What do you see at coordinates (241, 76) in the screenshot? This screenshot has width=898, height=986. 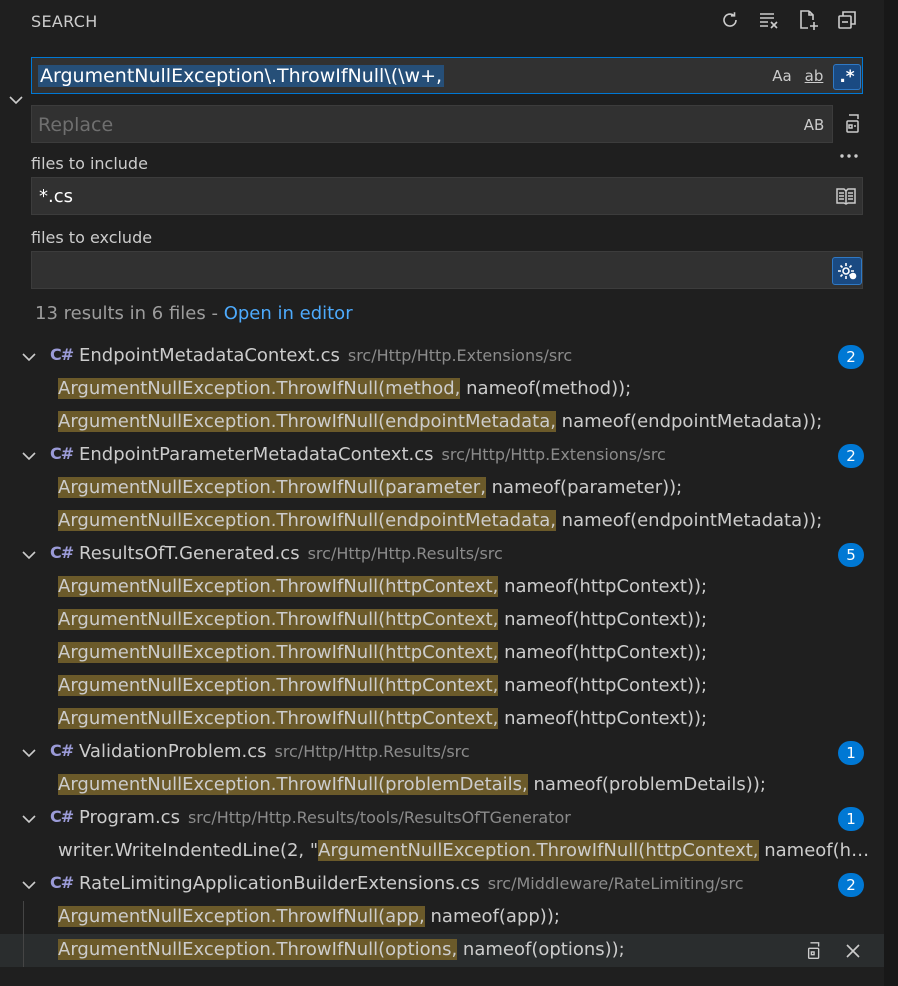 I see `search-input-value: ArgumentNullException\.ThrowIfNull\(\w+,` at bounding box center [241, 76].